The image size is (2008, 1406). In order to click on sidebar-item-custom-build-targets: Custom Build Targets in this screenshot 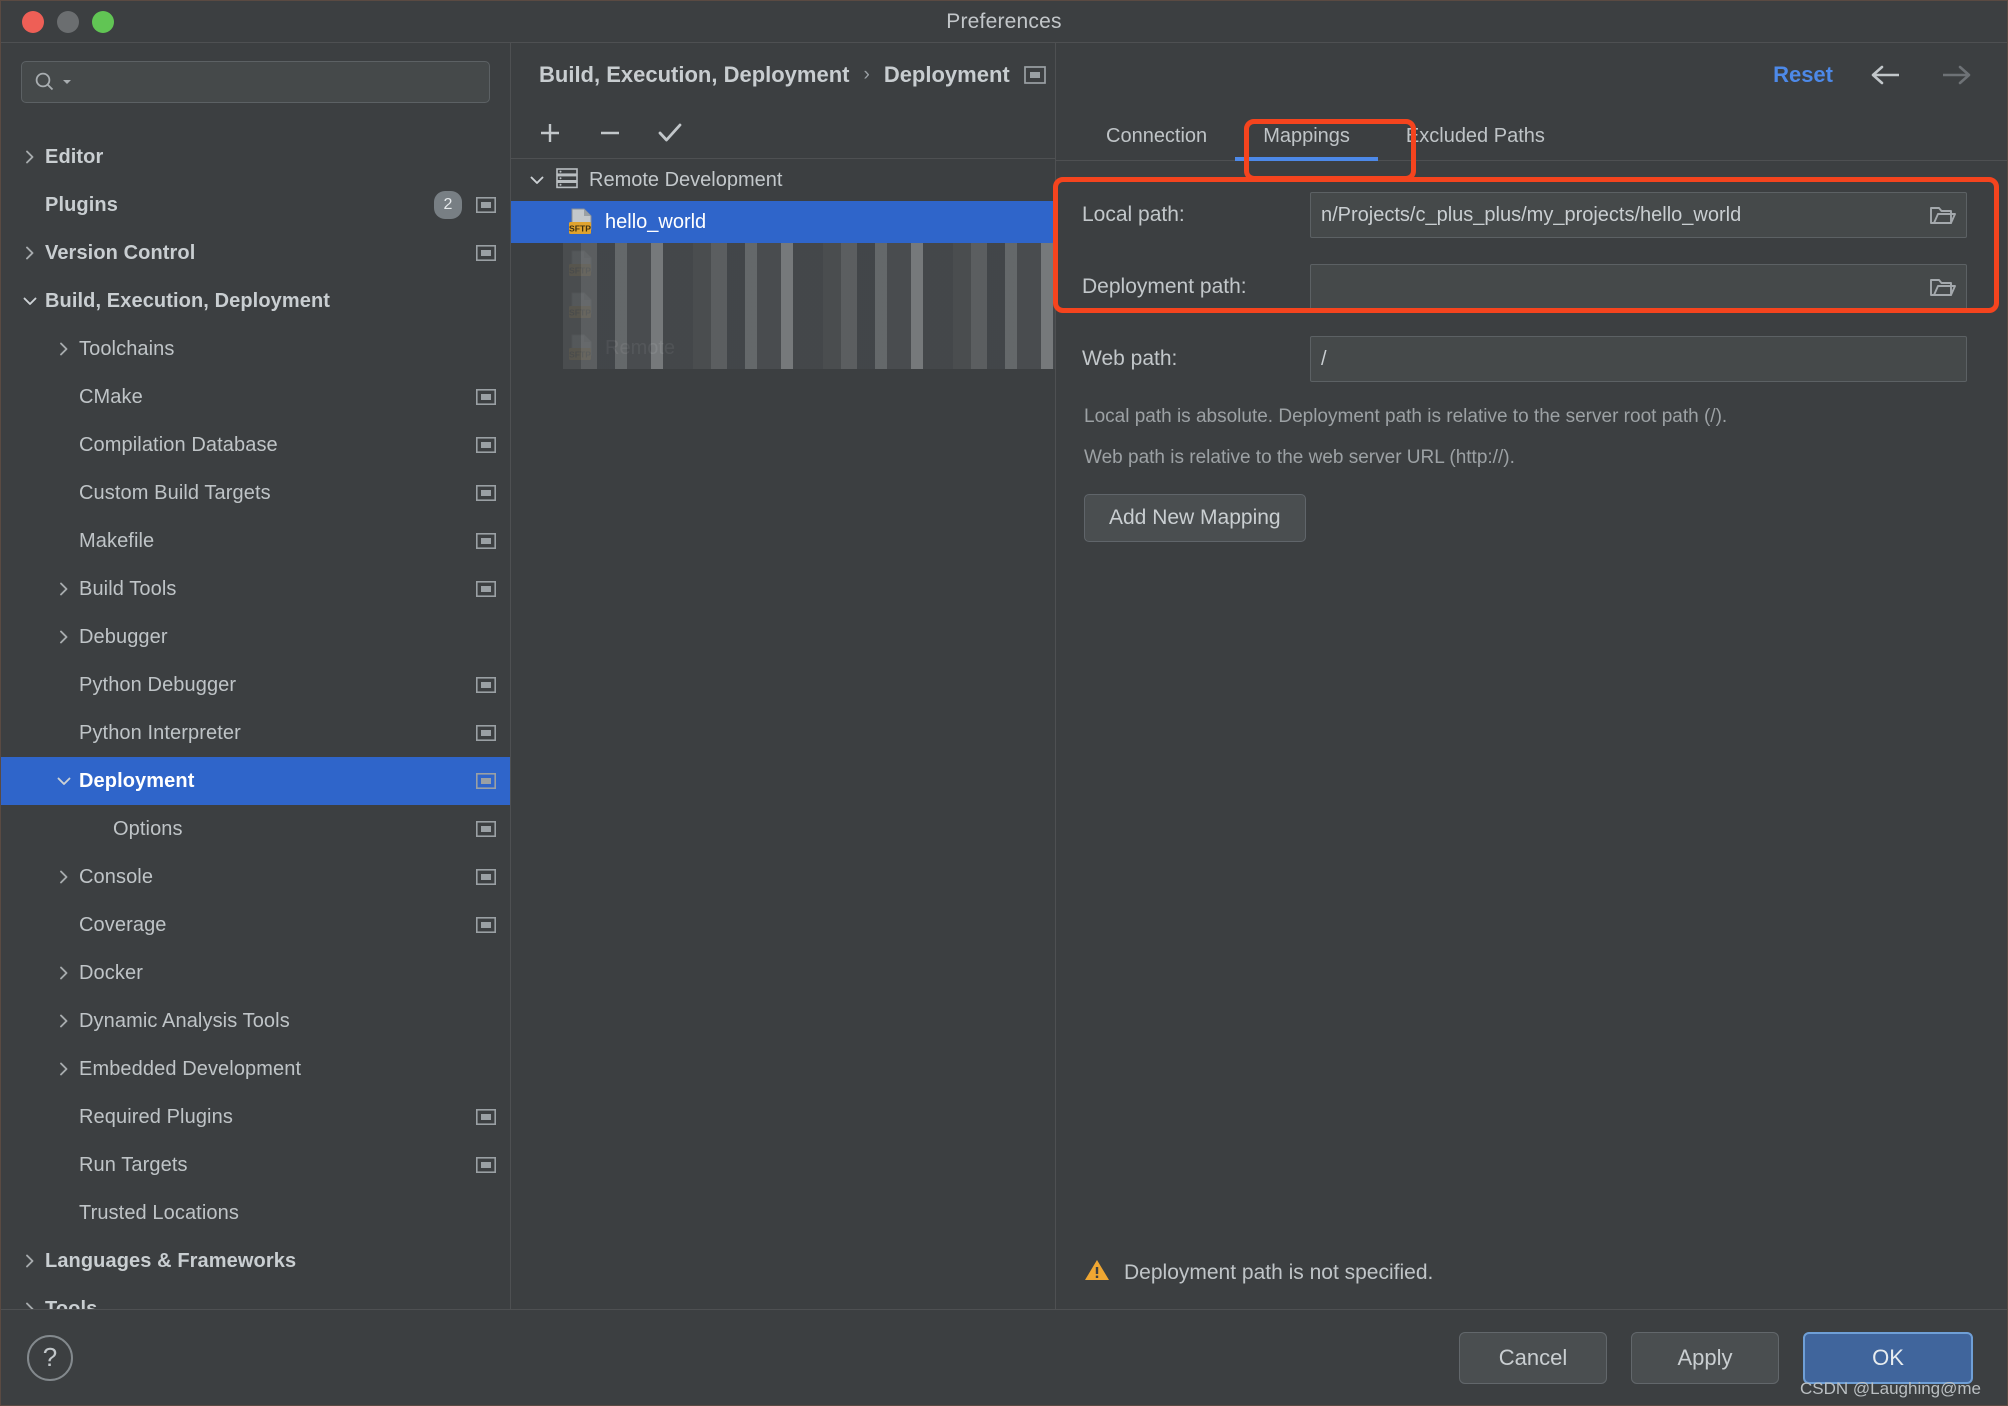, I will do `click(255, 493)`.